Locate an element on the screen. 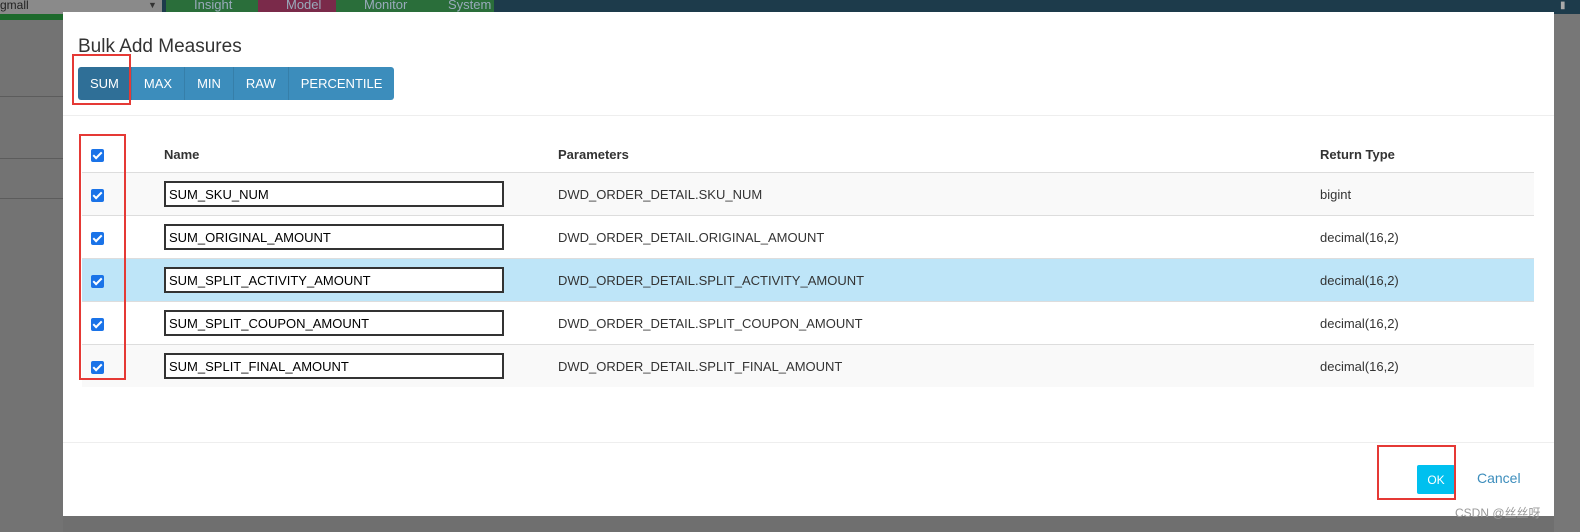 This screenshot has height=532, width=1580. parameters-cell: DWD_ORDER_DETAIL.SPLIT_FINAL_AMOUNT is located at coordinates (939, 365).